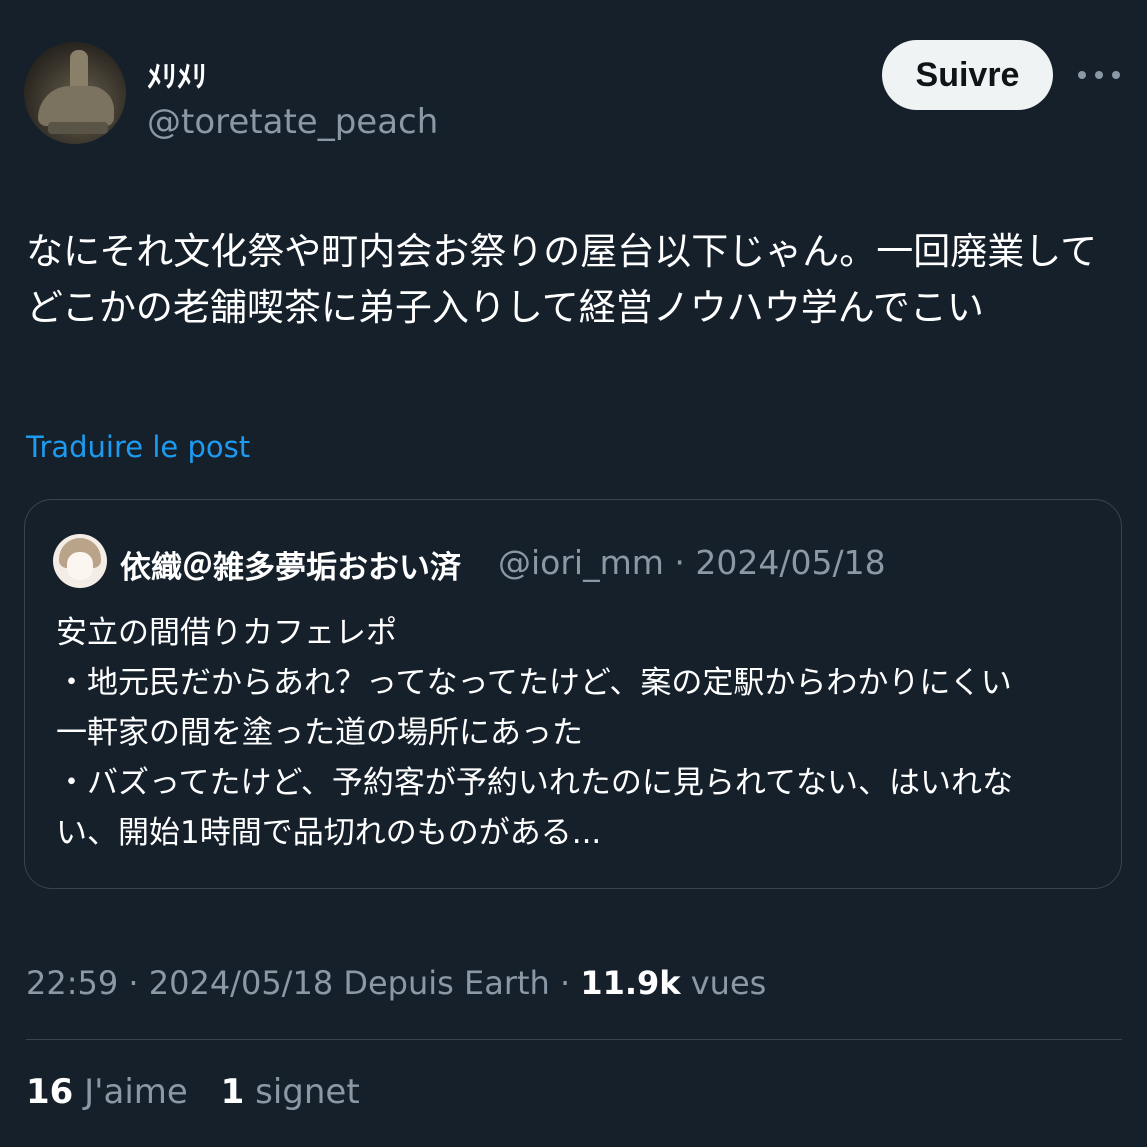 This screenshot has width=1147, height=1147. What do you see at coordinates (790, 562) in the screenshot?
I see `quoted-post-date: 2024/05/18` at bounding box center [790, 562].